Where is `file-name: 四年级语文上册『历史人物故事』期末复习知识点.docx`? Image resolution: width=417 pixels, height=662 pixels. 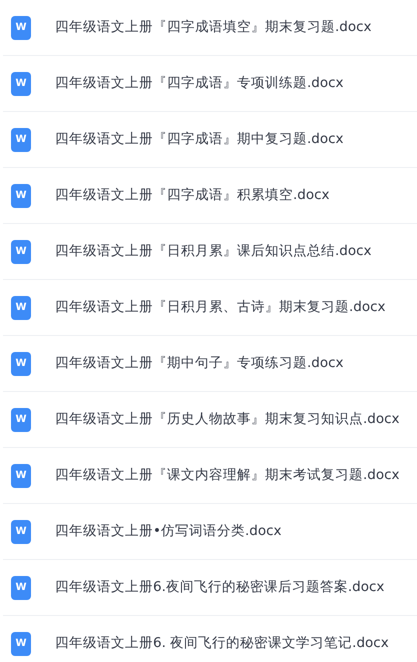 file-name: 四年级语文上册『历史人物故事』期末复习知识点.docx is located at coordinates (227, 420).